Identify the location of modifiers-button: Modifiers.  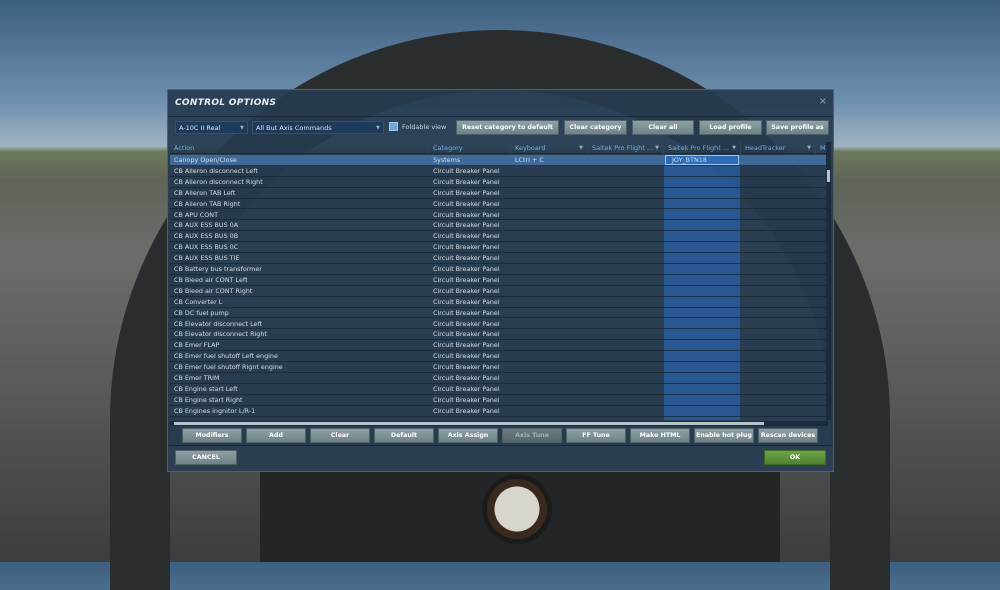
(212, 435).